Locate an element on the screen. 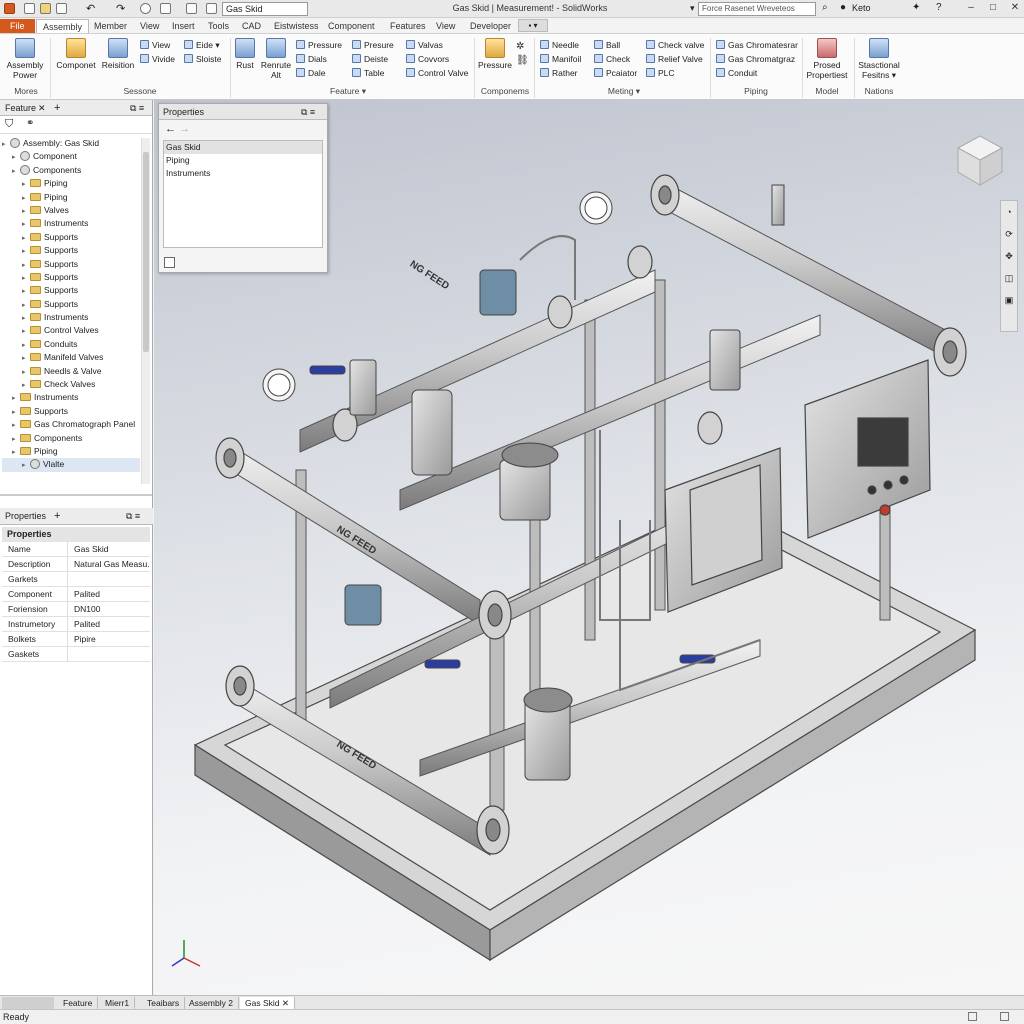 This screenshot has width=1024, height=1024. float-item-instruments: Instruments is located at coordinates (243, 173).